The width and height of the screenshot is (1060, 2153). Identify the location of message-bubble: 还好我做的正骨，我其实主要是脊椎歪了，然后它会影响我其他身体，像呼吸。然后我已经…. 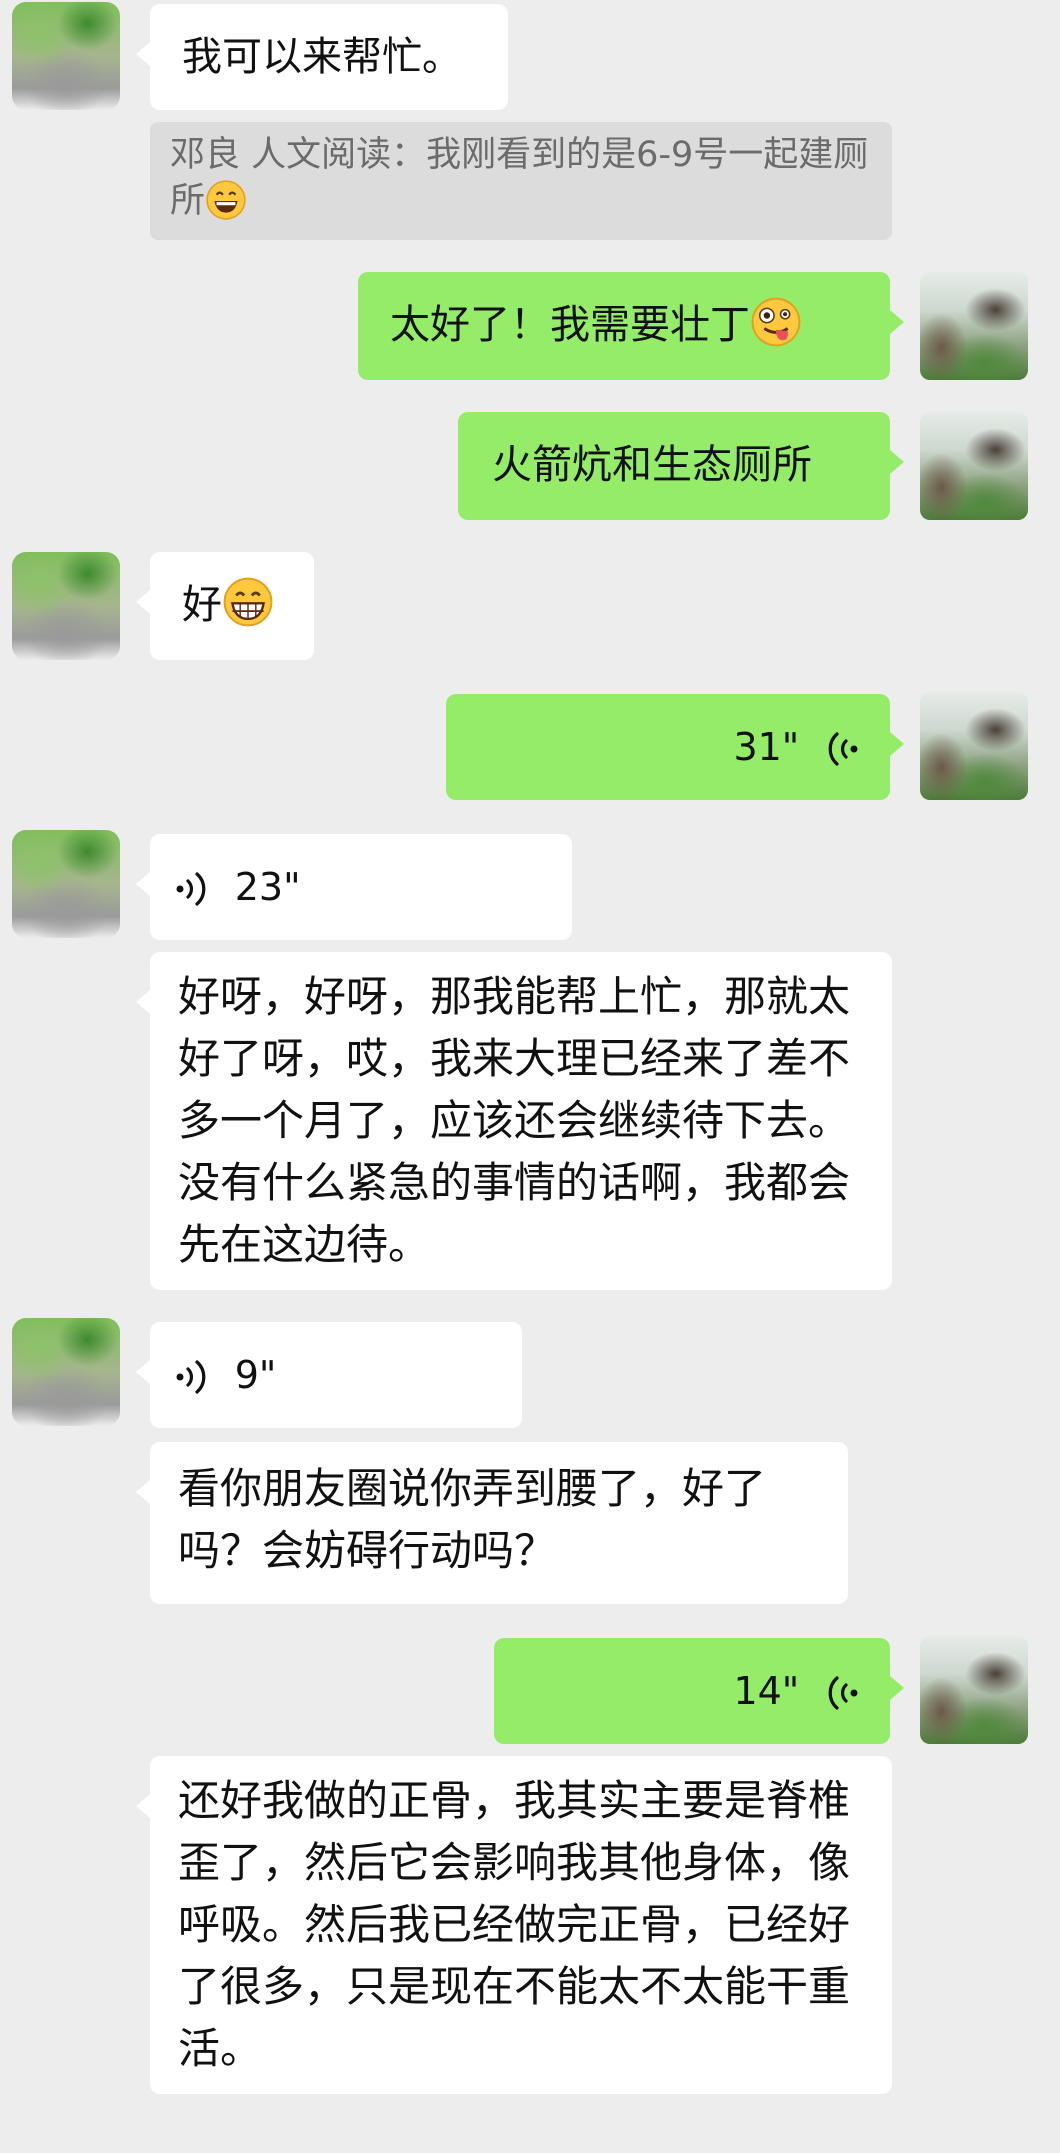
(514, 1925).